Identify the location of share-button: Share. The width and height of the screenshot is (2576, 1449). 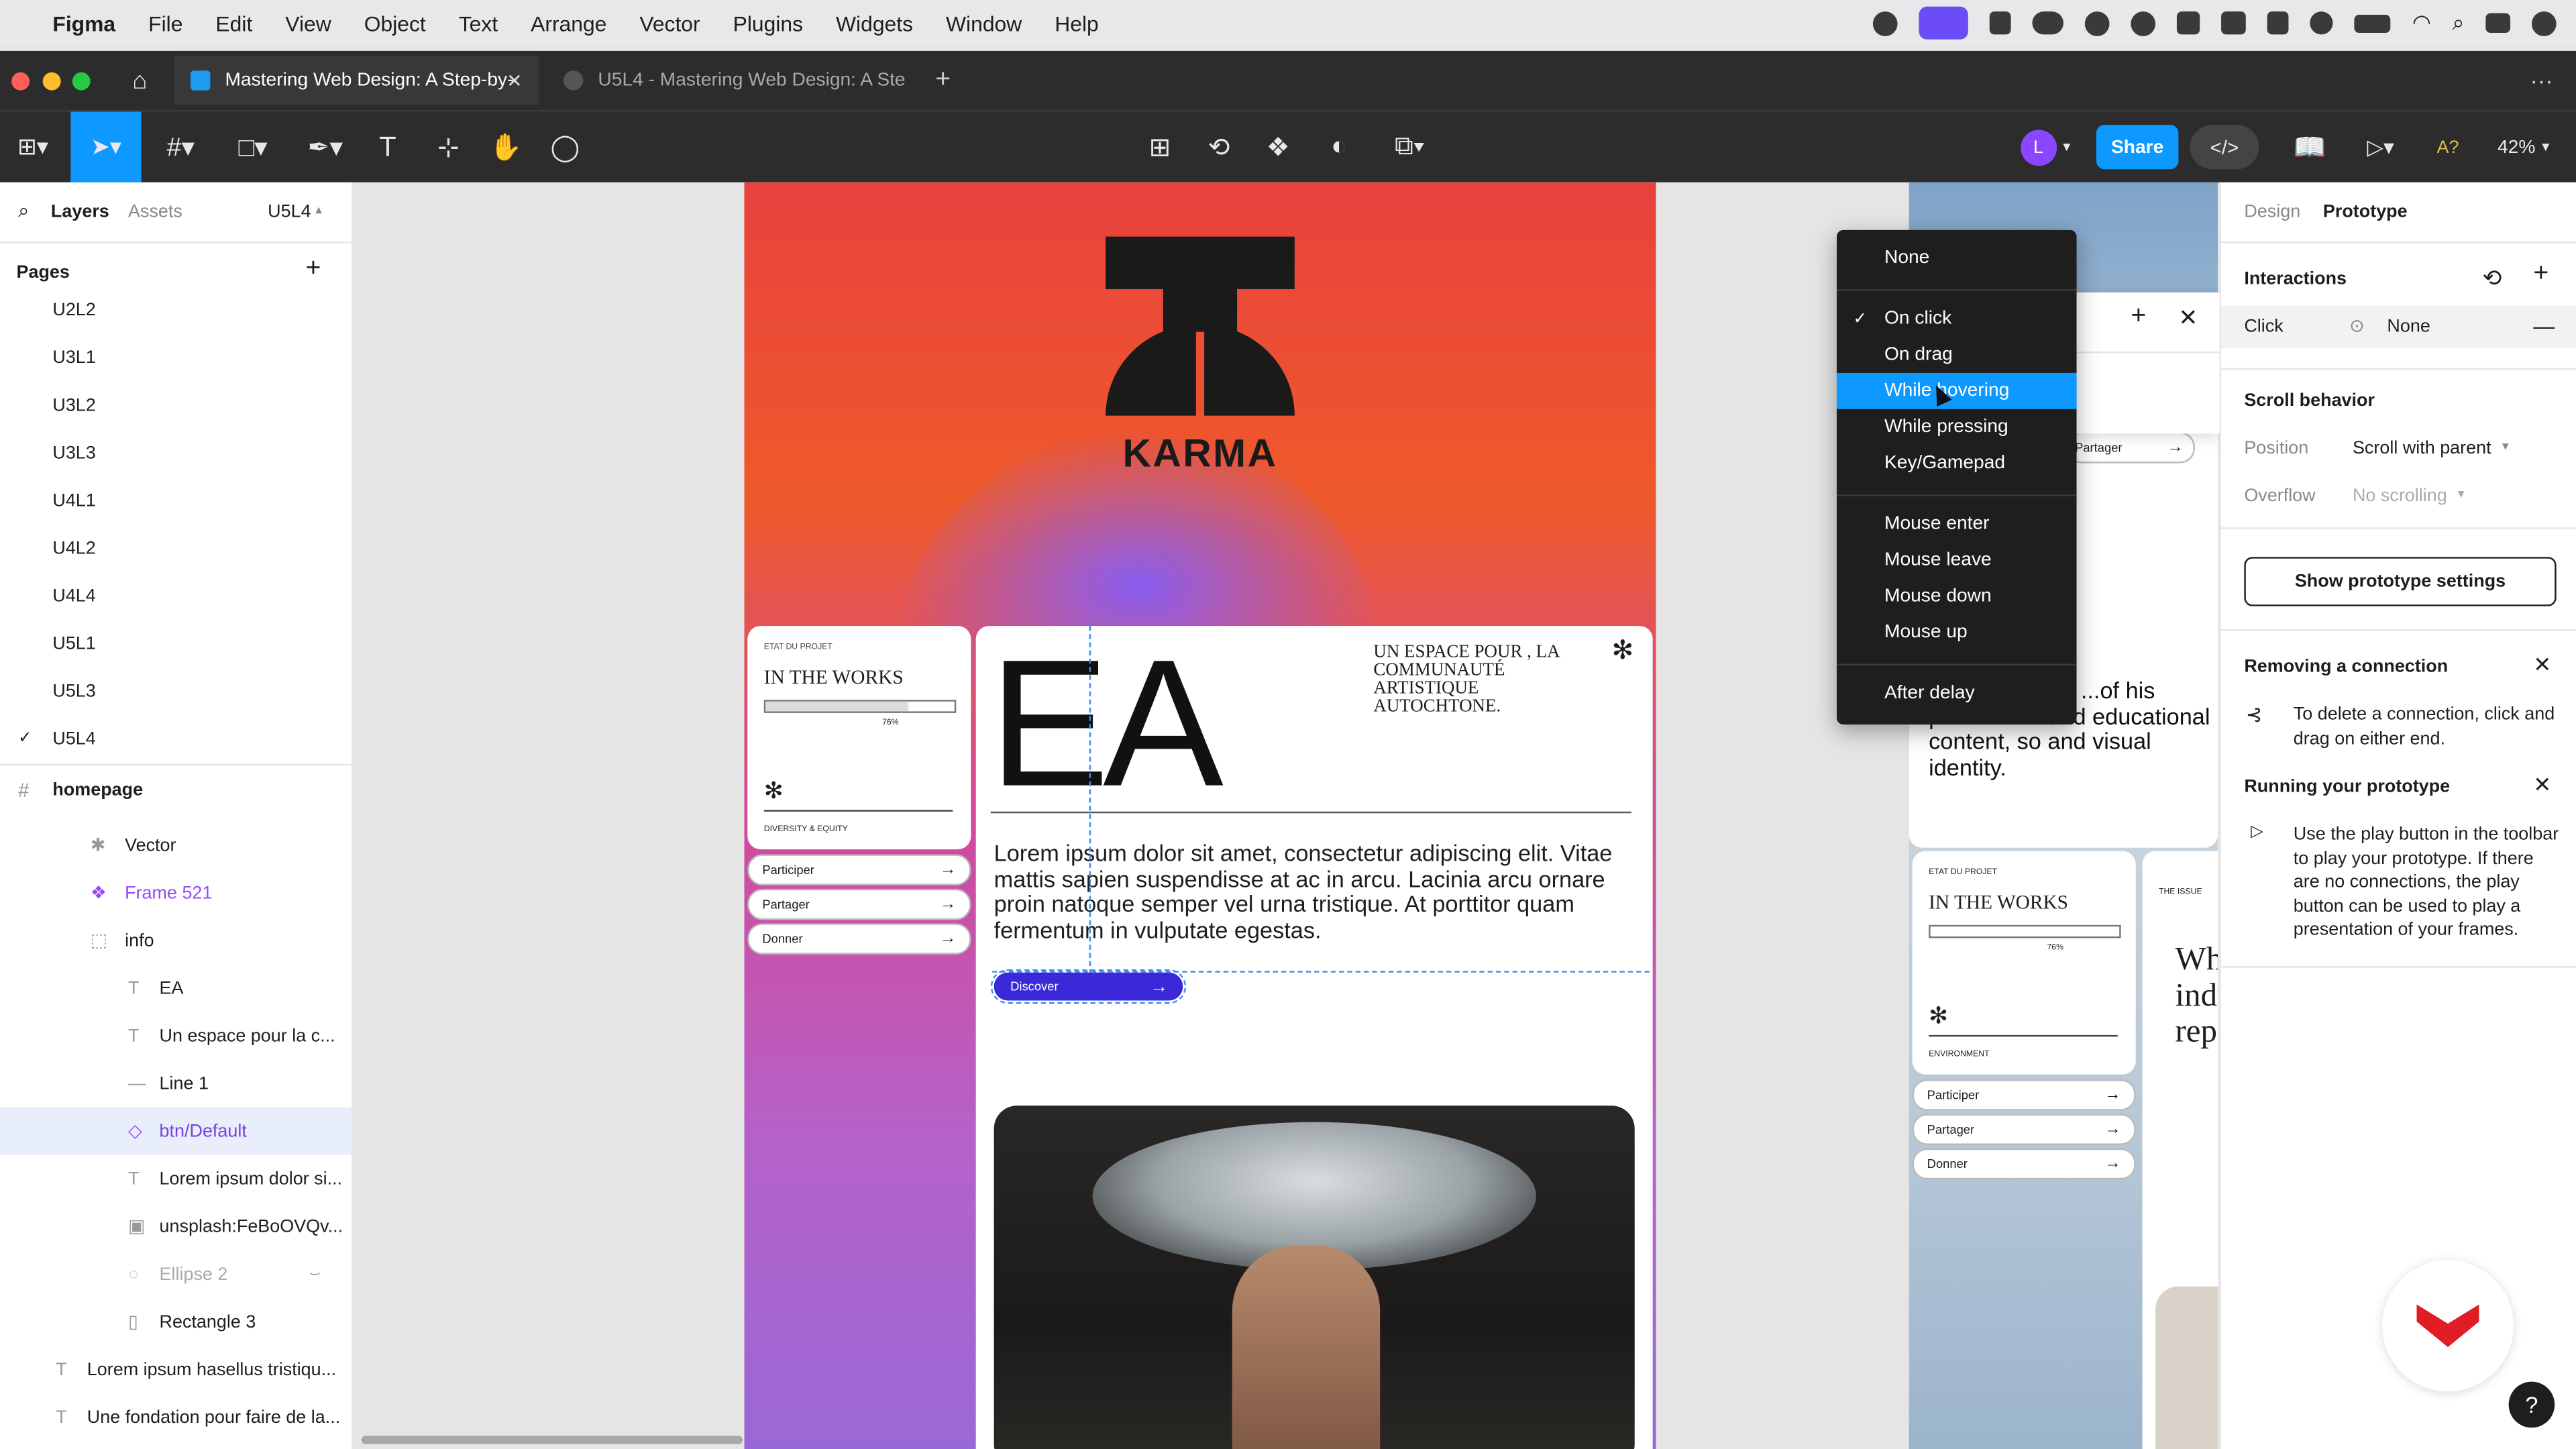
(2137, 147).